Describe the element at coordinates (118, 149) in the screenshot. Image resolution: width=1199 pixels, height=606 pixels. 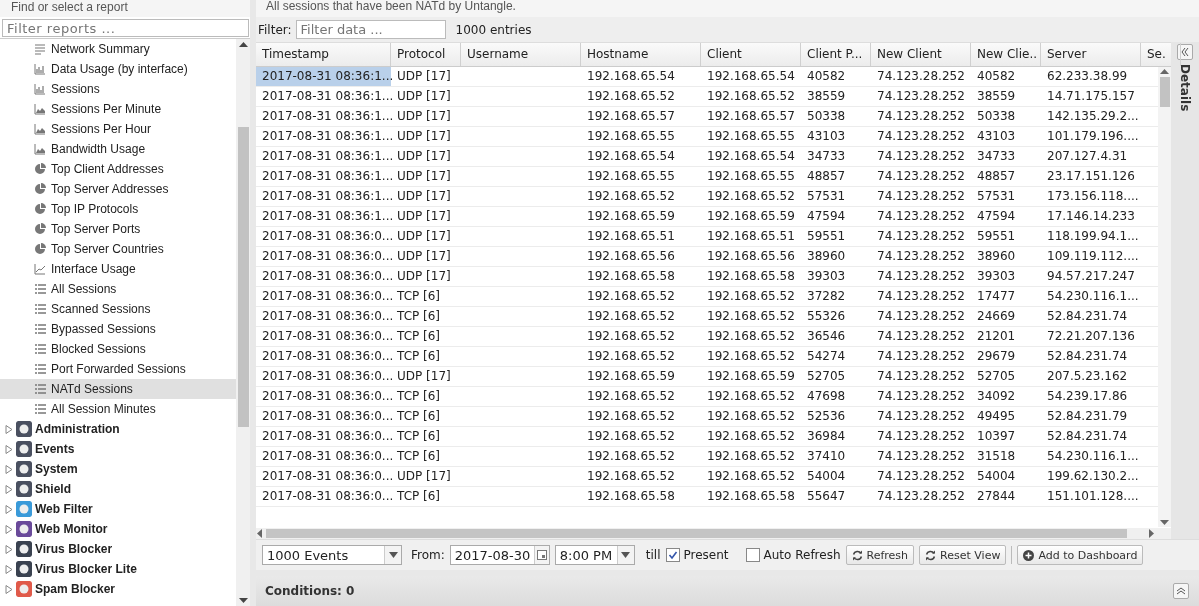
I see `report-item: Bandwidth Usage` at that location.